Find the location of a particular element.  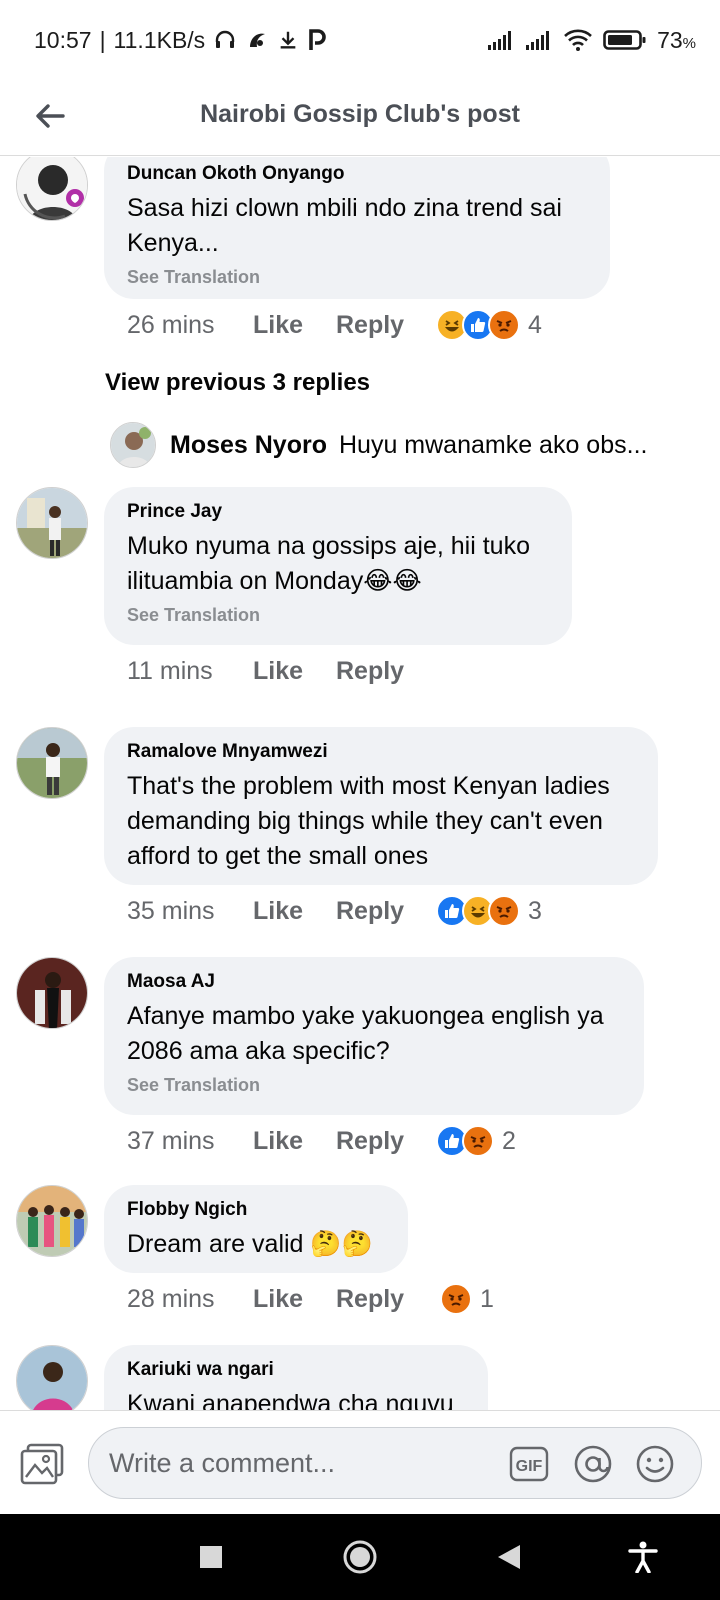

comment-meta: 28 mins Like Reply 1 is located at coordinates (310, 1299).